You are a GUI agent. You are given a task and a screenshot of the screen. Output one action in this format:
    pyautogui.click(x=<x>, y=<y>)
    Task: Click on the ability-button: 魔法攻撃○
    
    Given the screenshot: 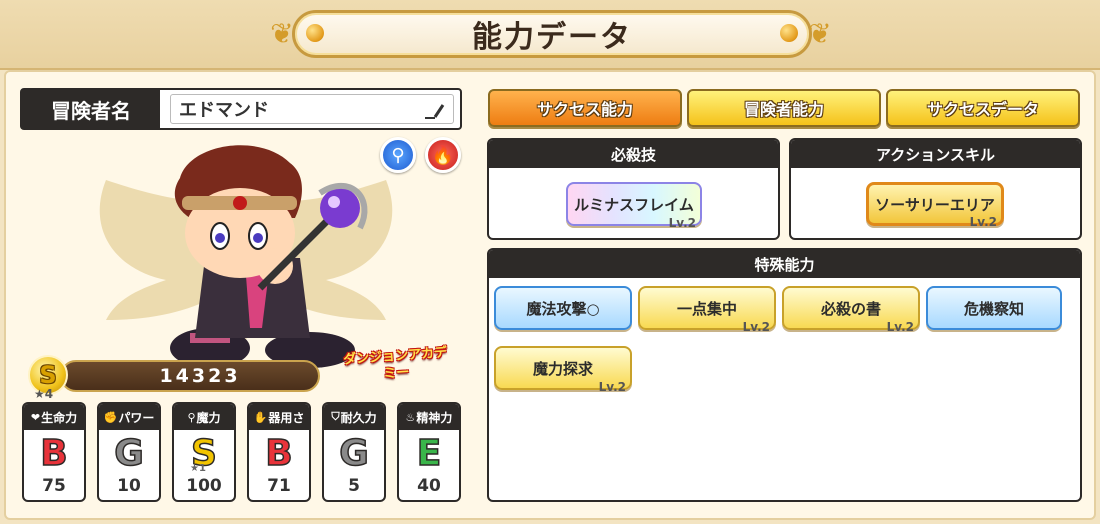 What is the action you would take?
    pyautogui.click(x=563, y=308)
    